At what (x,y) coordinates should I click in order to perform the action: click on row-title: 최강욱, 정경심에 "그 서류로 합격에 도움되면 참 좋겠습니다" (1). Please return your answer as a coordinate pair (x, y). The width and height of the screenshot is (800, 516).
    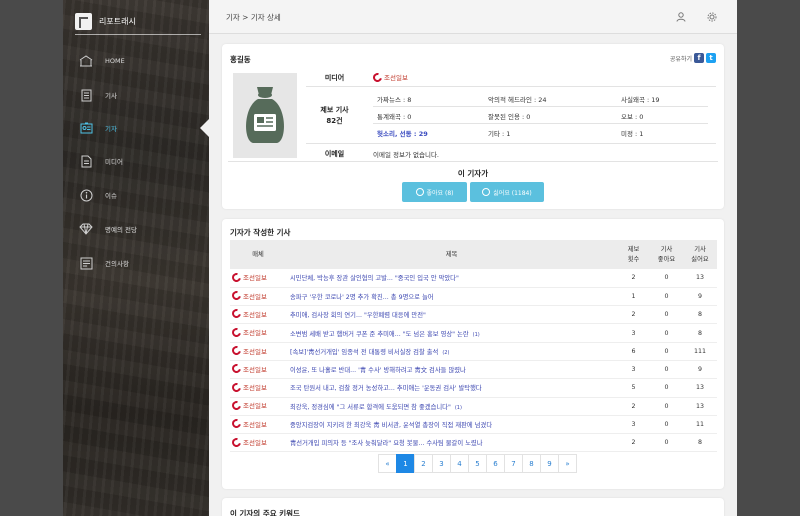
    Looking at the image, I should click on (451, 406).